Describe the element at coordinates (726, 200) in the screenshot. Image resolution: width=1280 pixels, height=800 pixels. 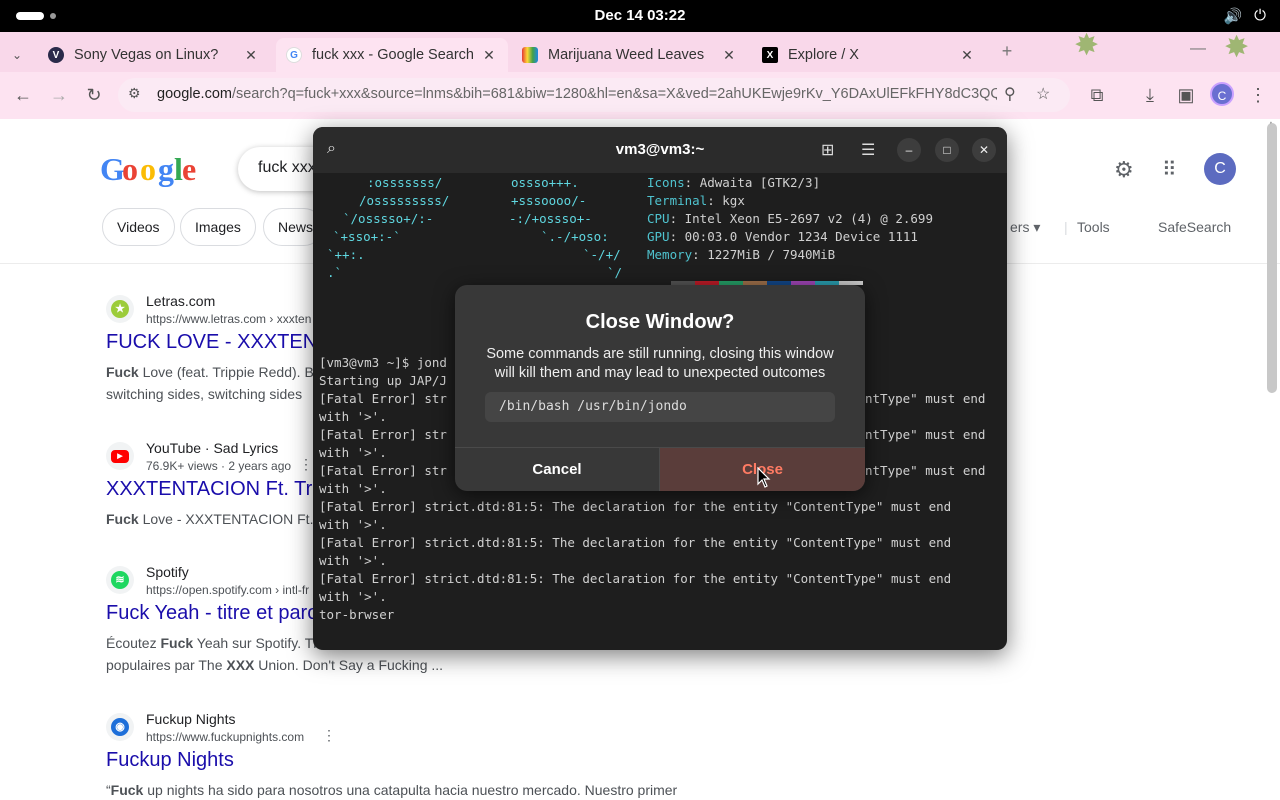
I see `info-value: : kgx` at that location.